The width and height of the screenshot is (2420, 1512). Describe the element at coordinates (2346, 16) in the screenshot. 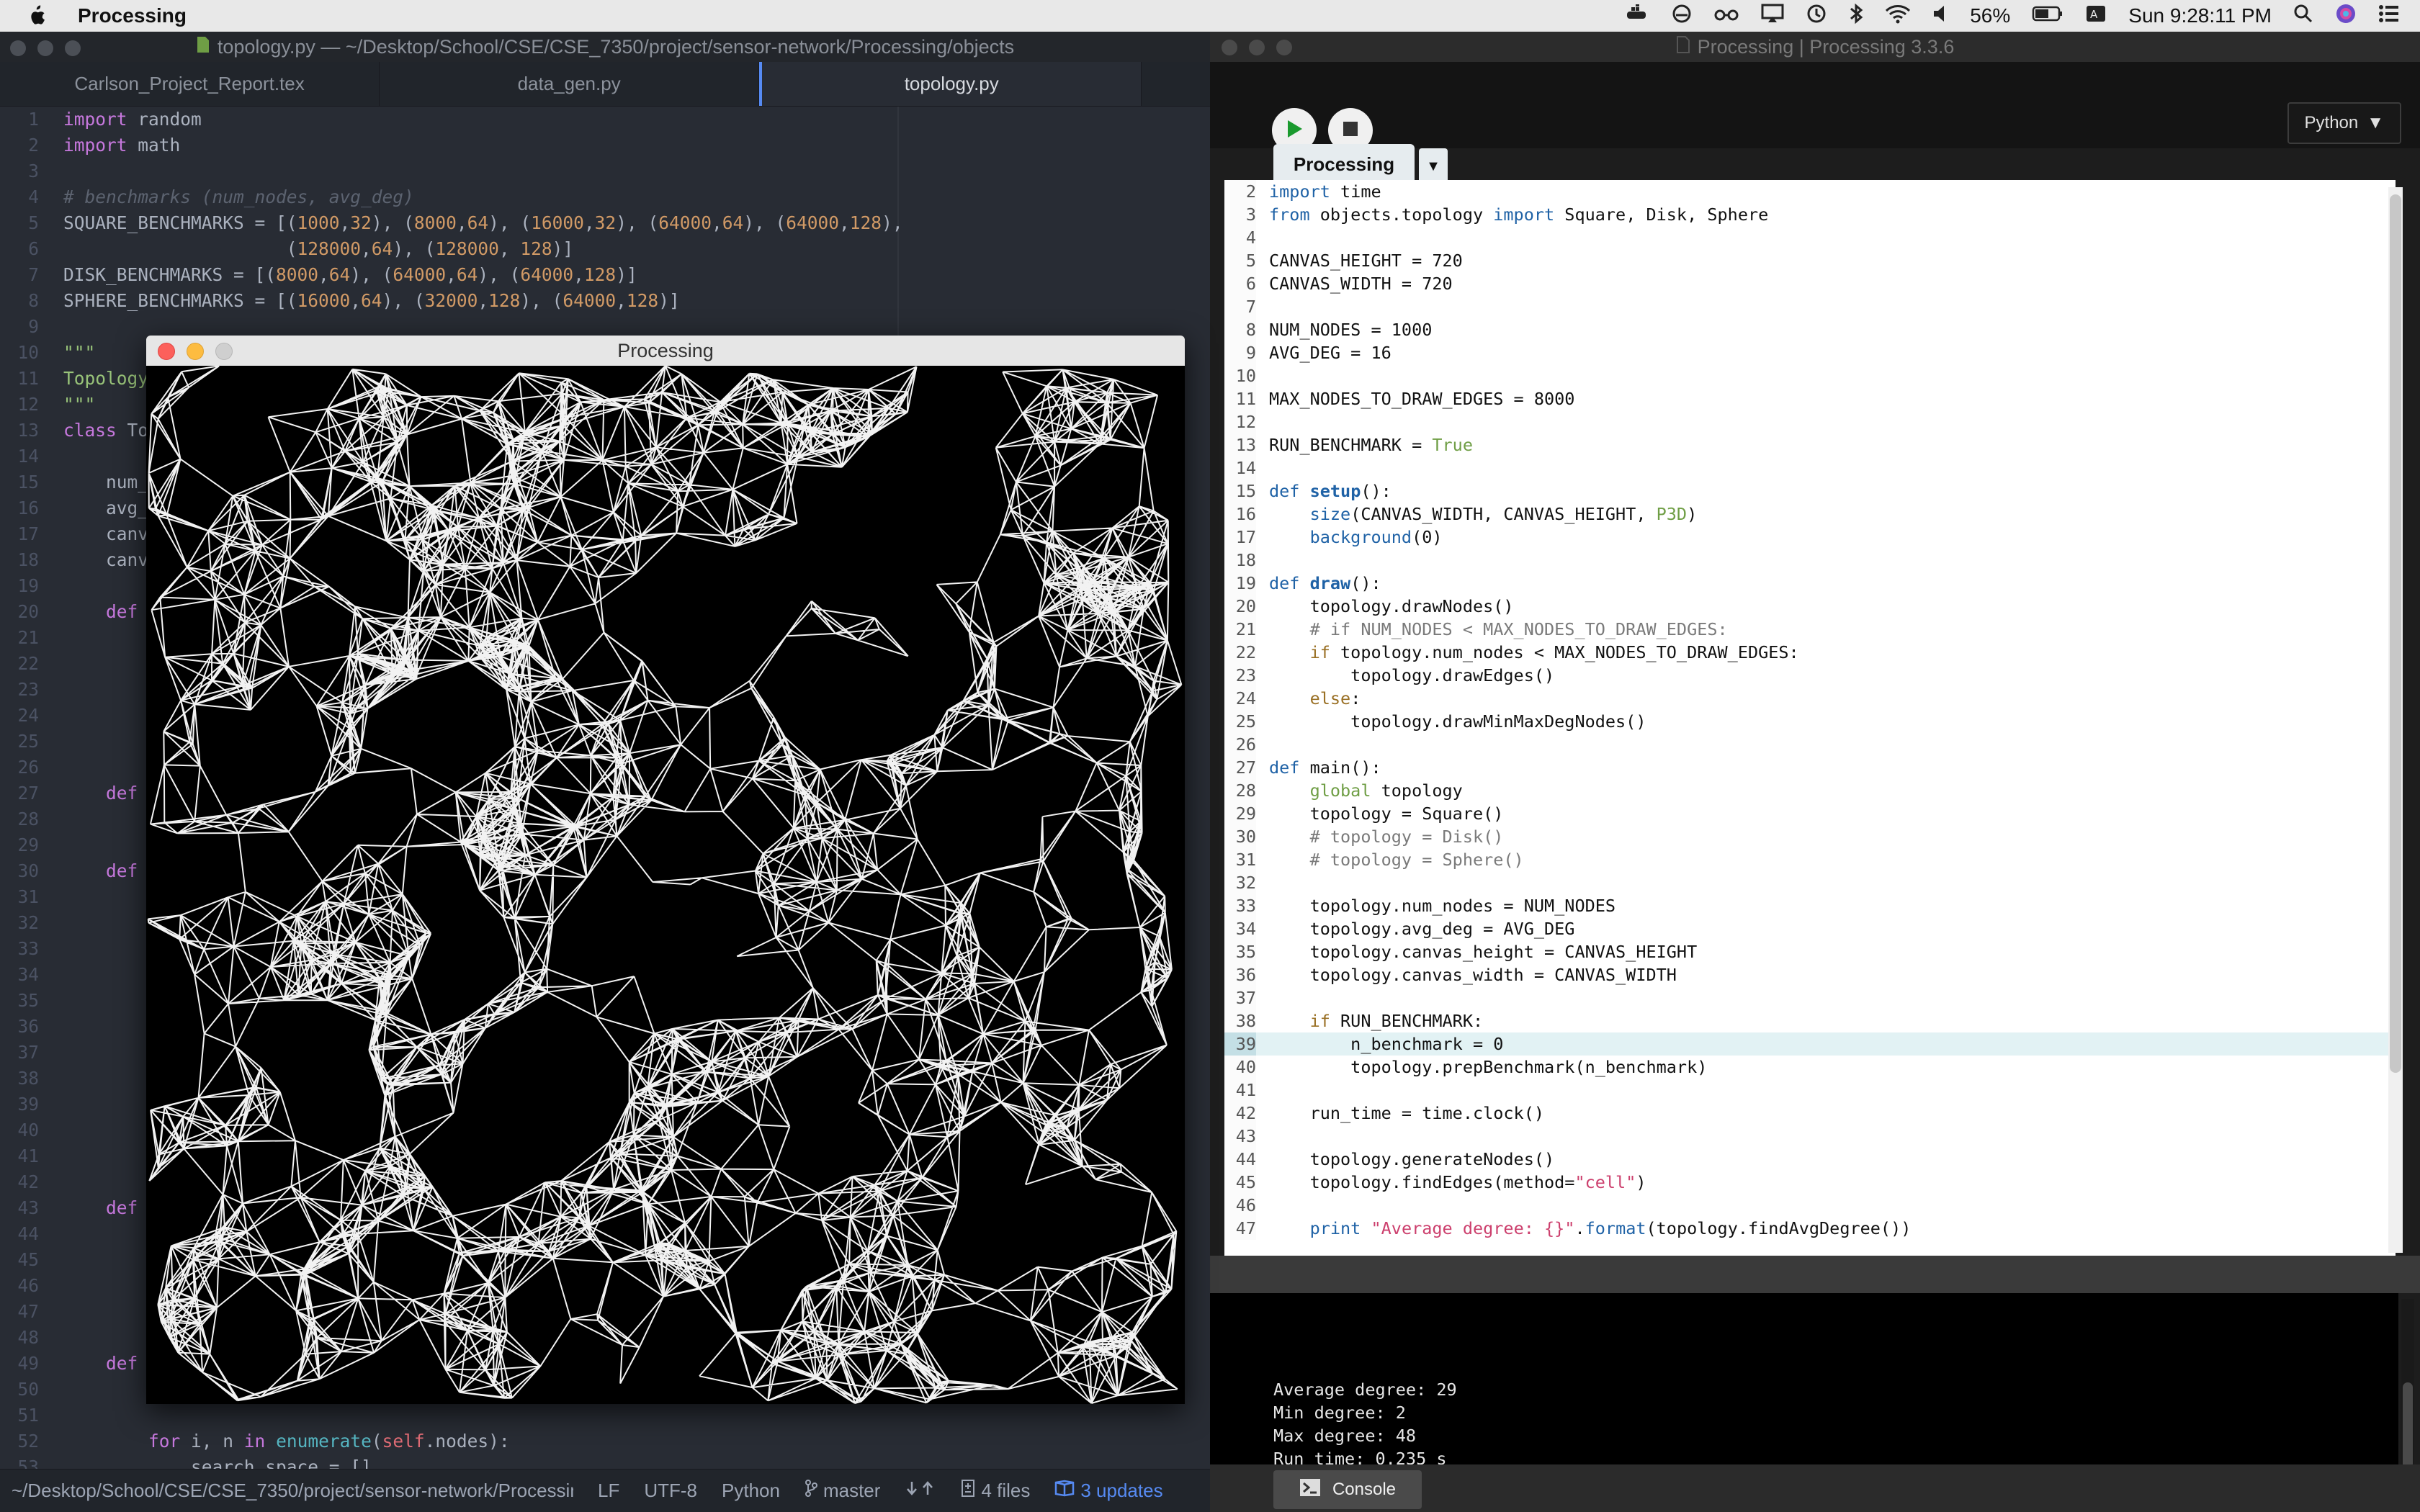

I see `siri-icon` at that location.